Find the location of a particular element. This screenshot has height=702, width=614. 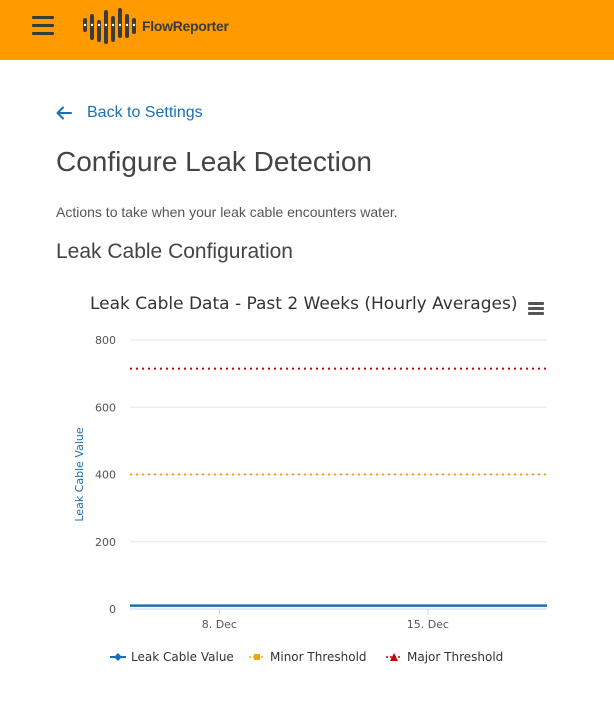

section-title: Leak Cable Configuration is located at coordinates (174, 251).